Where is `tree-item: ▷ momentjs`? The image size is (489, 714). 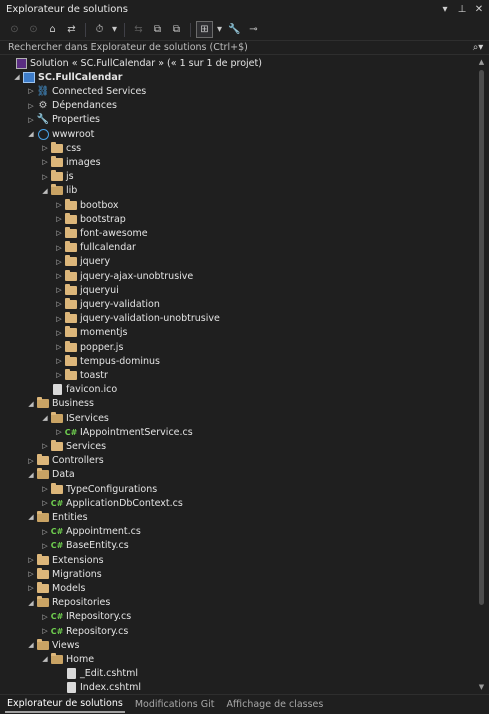 tree-item: ▷ momentjs is located at coordinates (237, 333).